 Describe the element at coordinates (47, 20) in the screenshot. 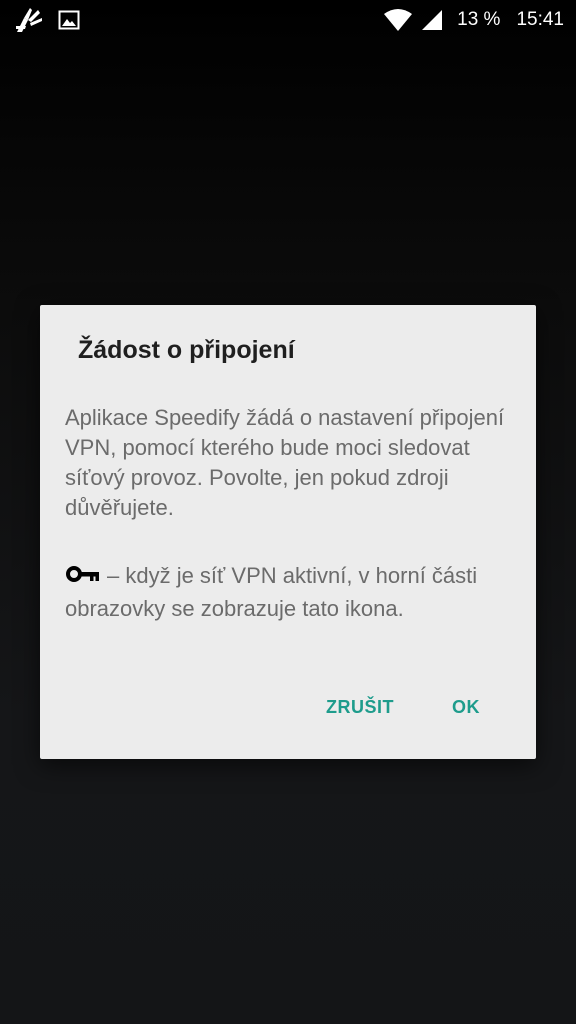

I see `status-bar-notifications` at that location.